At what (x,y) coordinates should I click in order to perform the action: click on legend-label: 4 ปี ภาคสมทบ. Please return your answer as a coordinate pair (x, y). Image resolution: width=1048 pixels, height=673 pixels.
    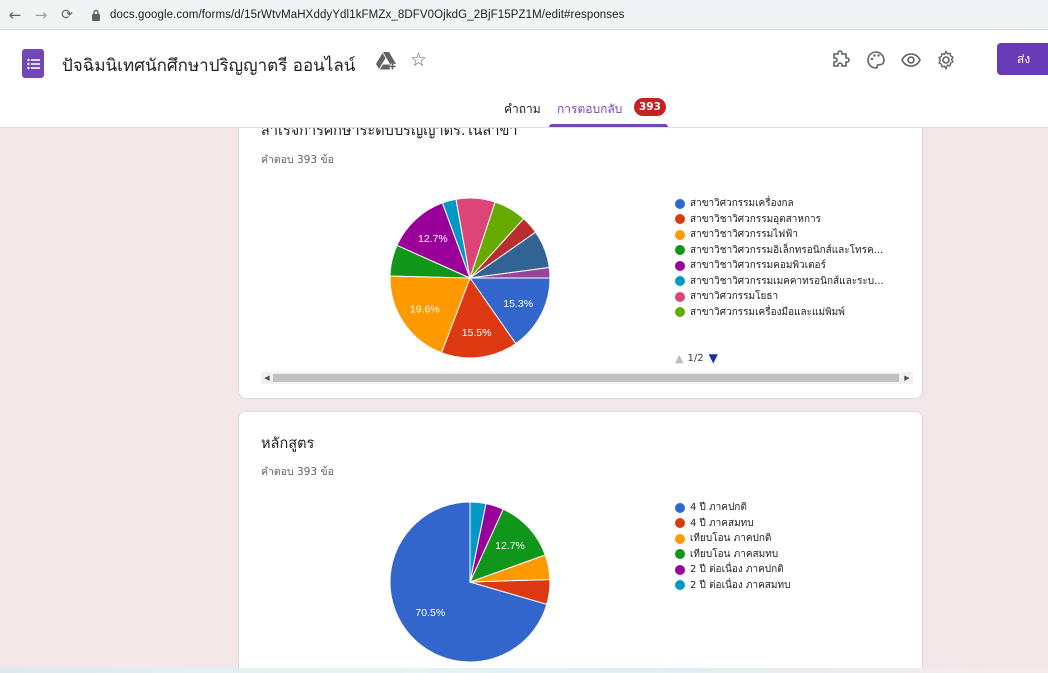
    Looking at the image, I should click on (722, 523).